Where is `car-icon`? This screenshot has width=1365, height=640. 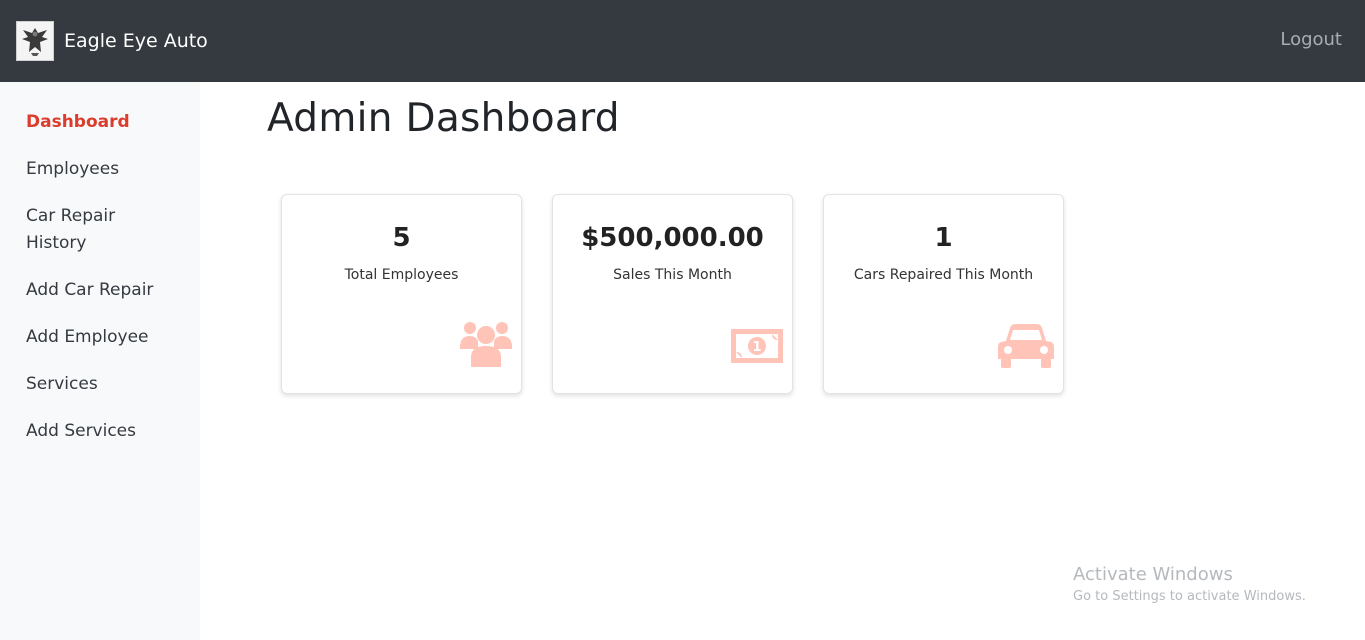
car-icon is located at coordinates (1026, 348).